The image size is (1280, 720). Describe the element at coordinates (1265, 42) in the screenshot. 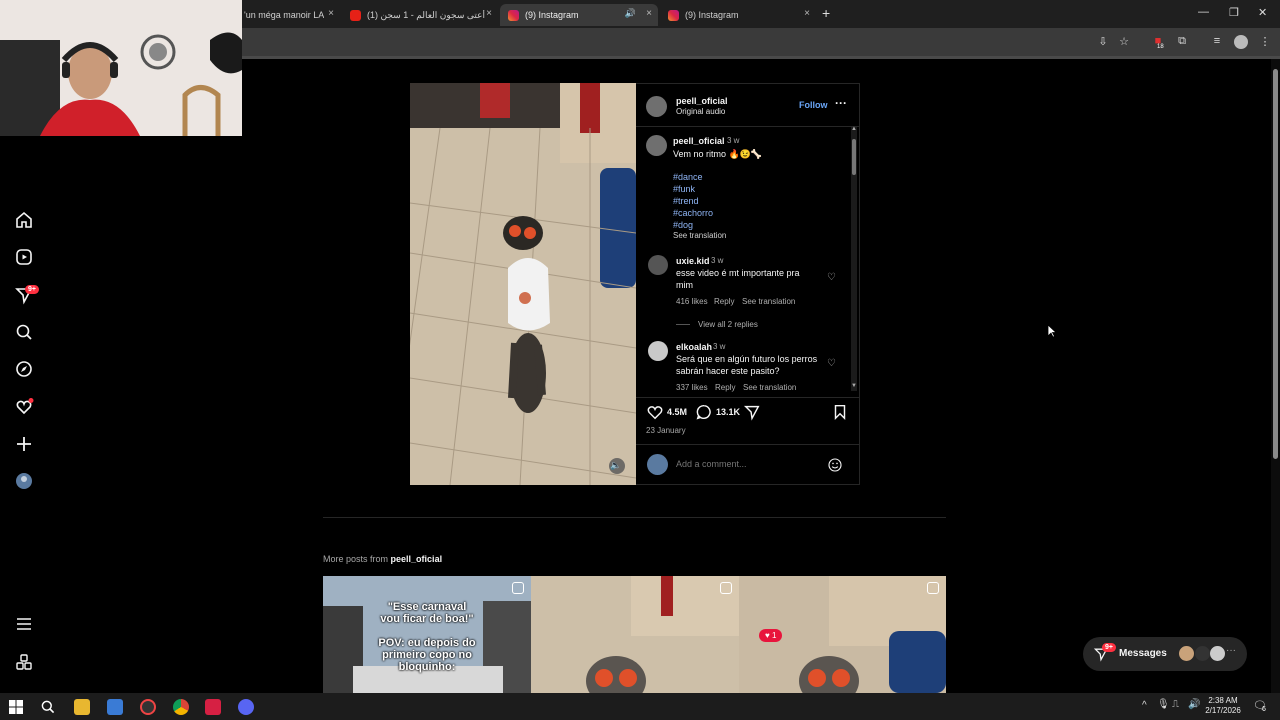

I see `kebab-menu-icon: ⋮` at that location.